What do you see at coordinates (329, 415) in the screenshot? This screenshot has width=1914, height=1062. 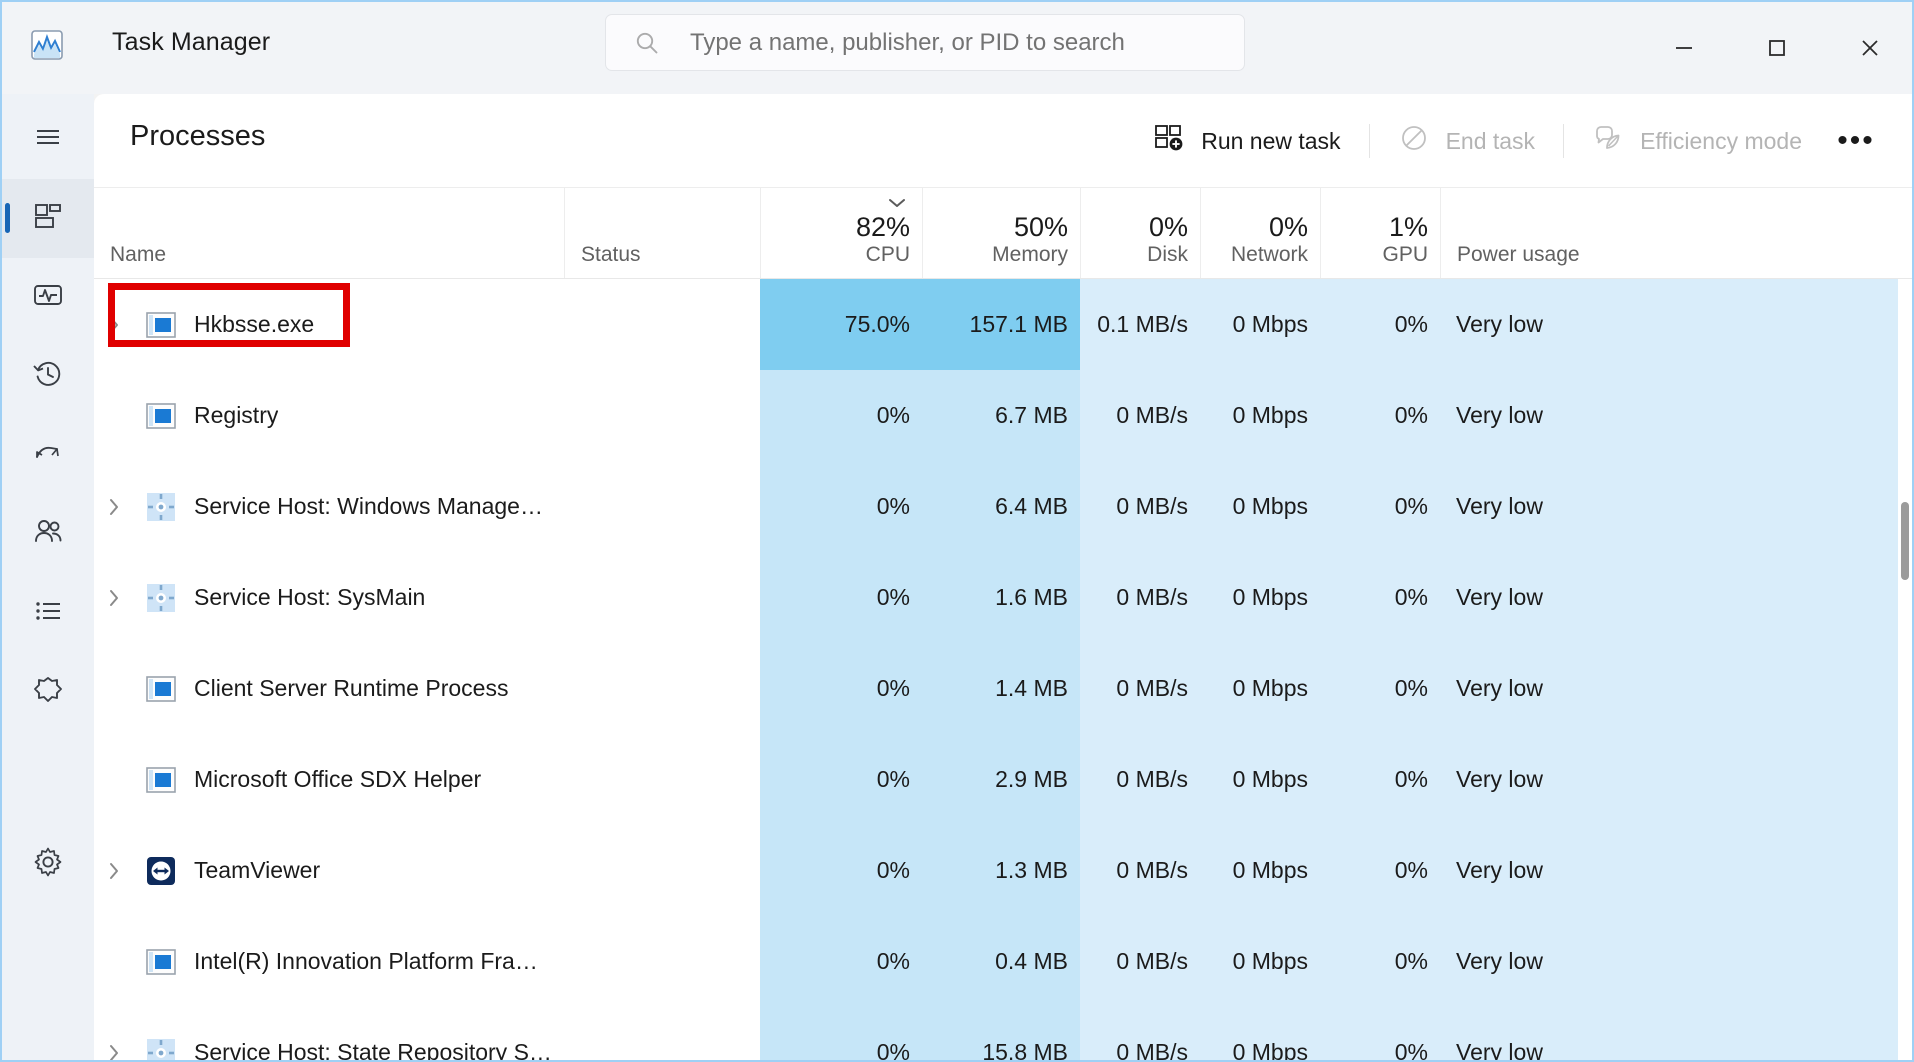 I see `cell-name: Registry` at bounding box center [329, 415].